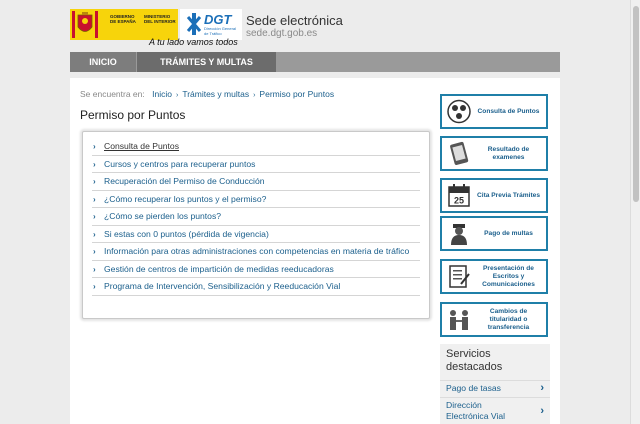 This screenshot has width=640, height=424. Describe the element at coordinates (194, 24) in the screenshot. I see `dgt-cross-icon` at that location.